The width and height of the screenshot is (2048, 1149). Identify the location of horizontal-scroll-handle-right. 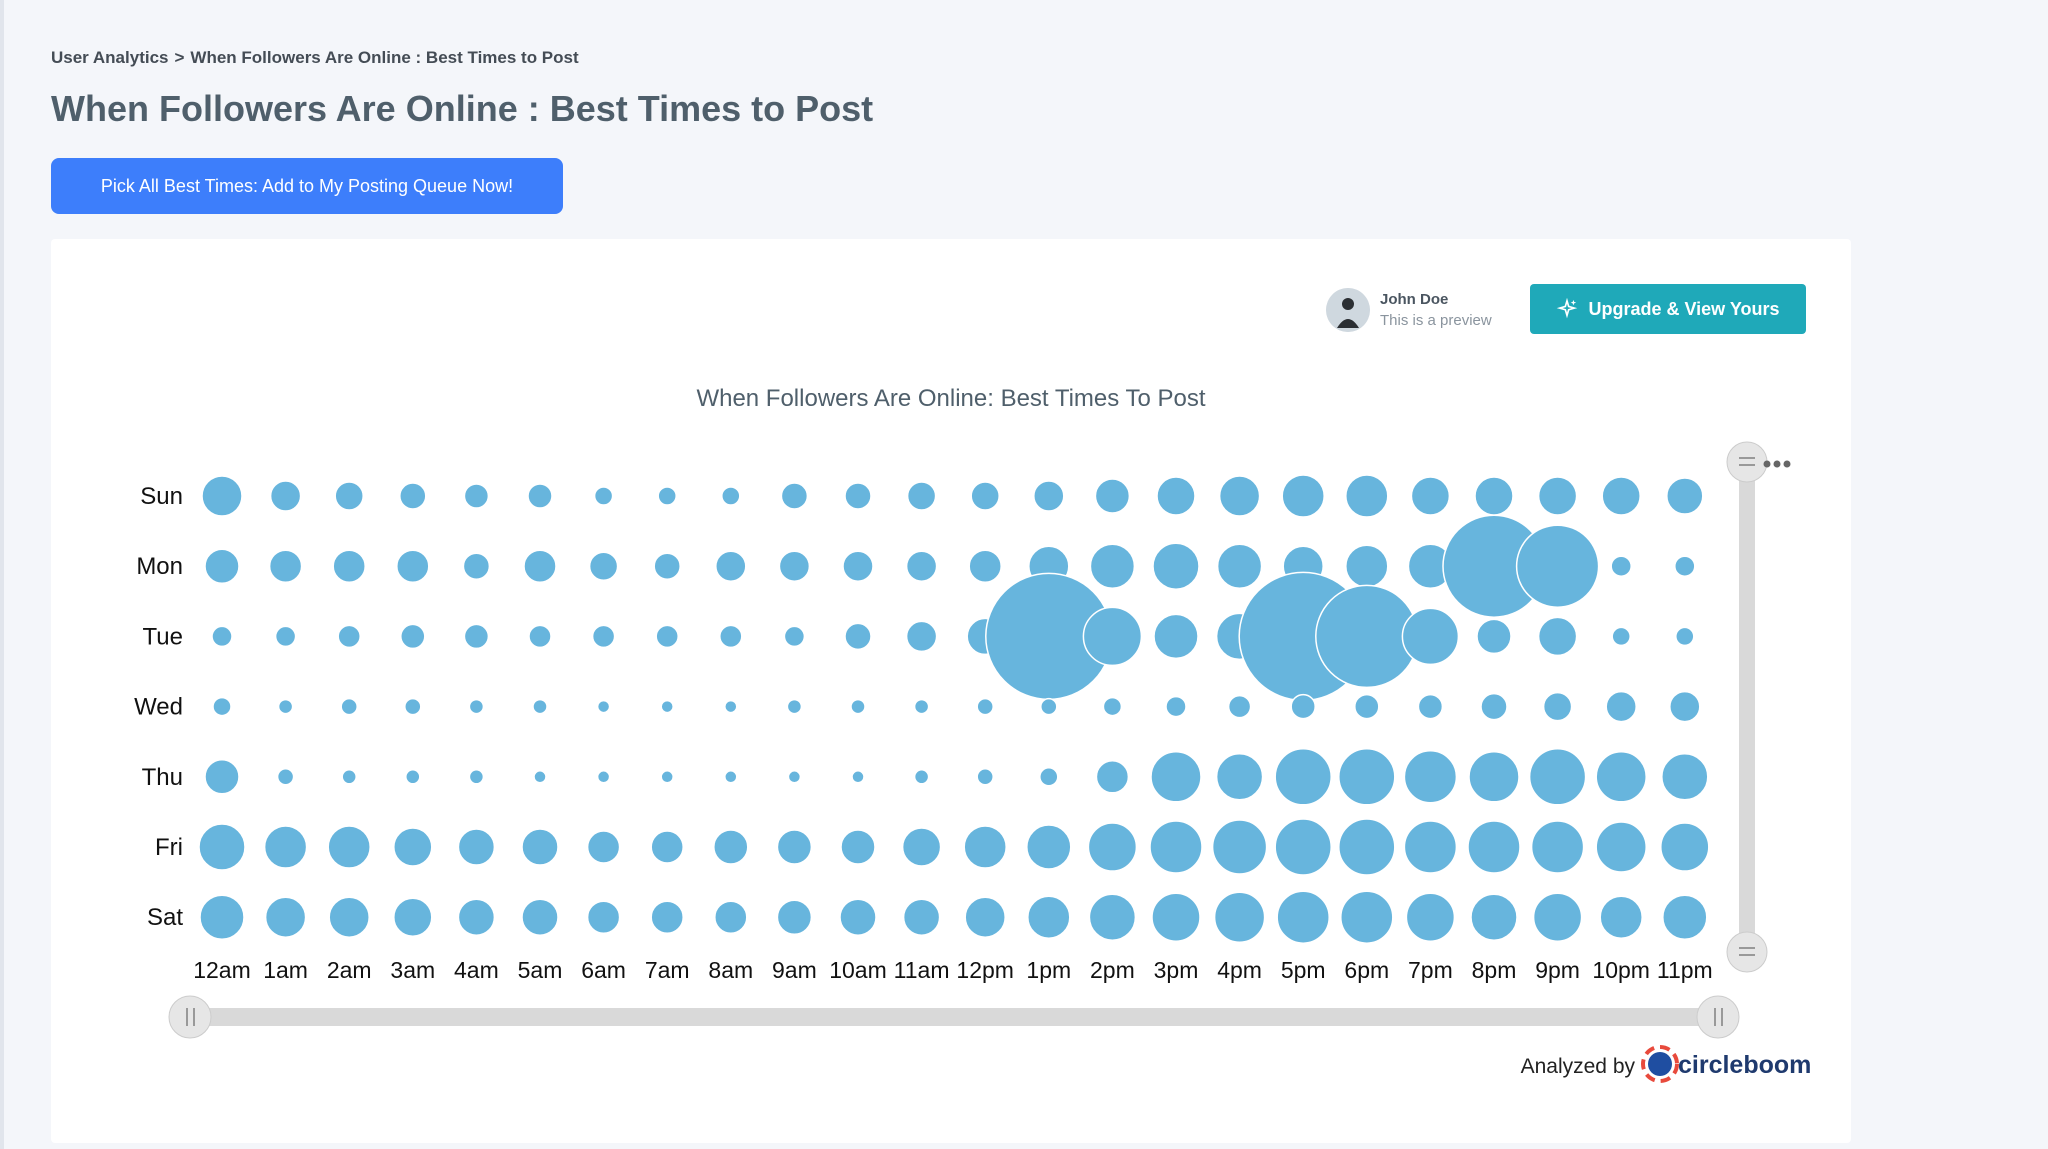
(1718, 1017).